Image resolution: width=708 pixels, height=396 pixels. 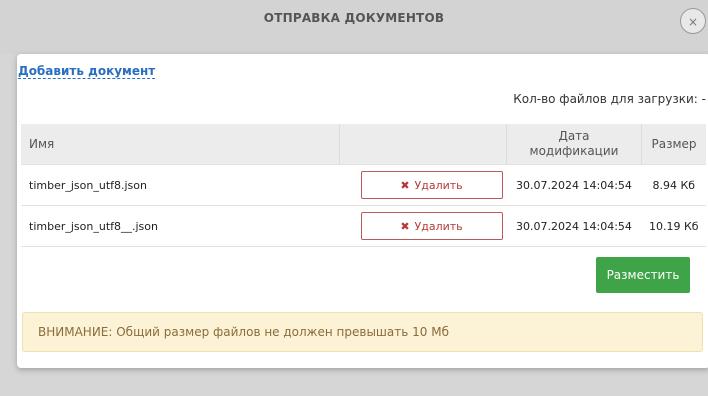 I want to click on column-header-name: Имя, so click(x=180, y=144).